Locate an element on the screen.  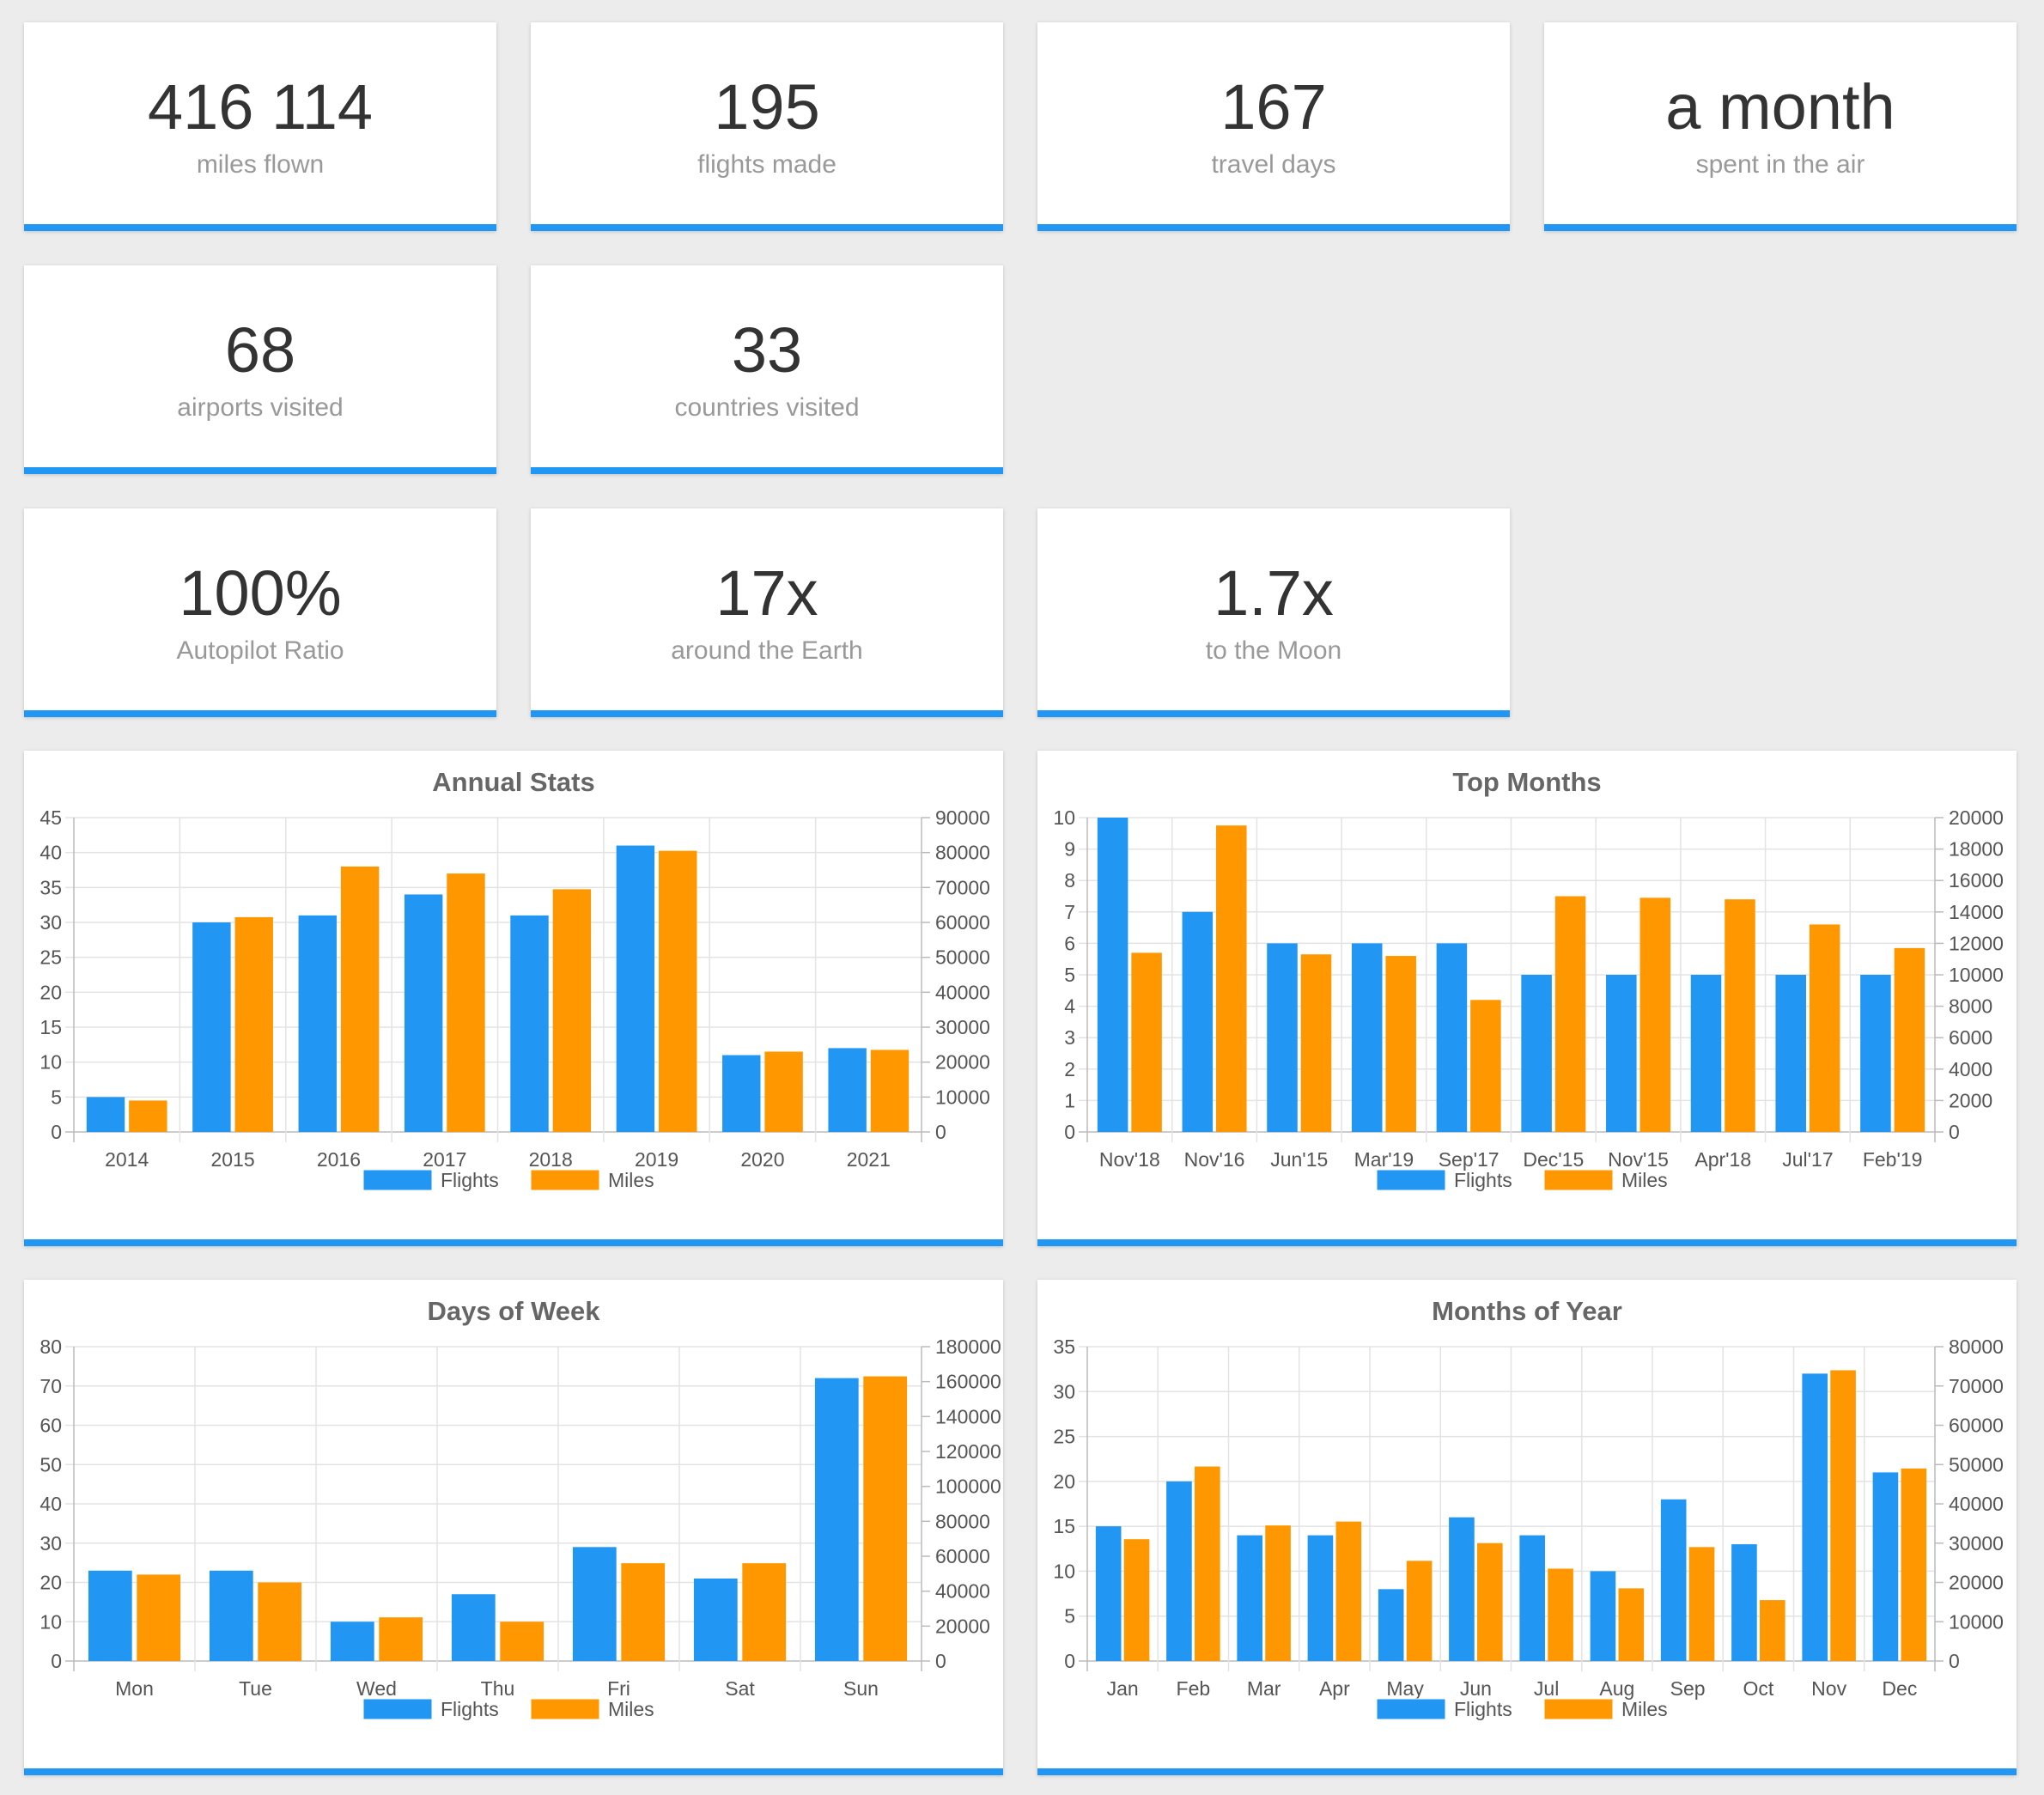
y-right-tick-label: 30000 is located at coordinates (1976, 1543).